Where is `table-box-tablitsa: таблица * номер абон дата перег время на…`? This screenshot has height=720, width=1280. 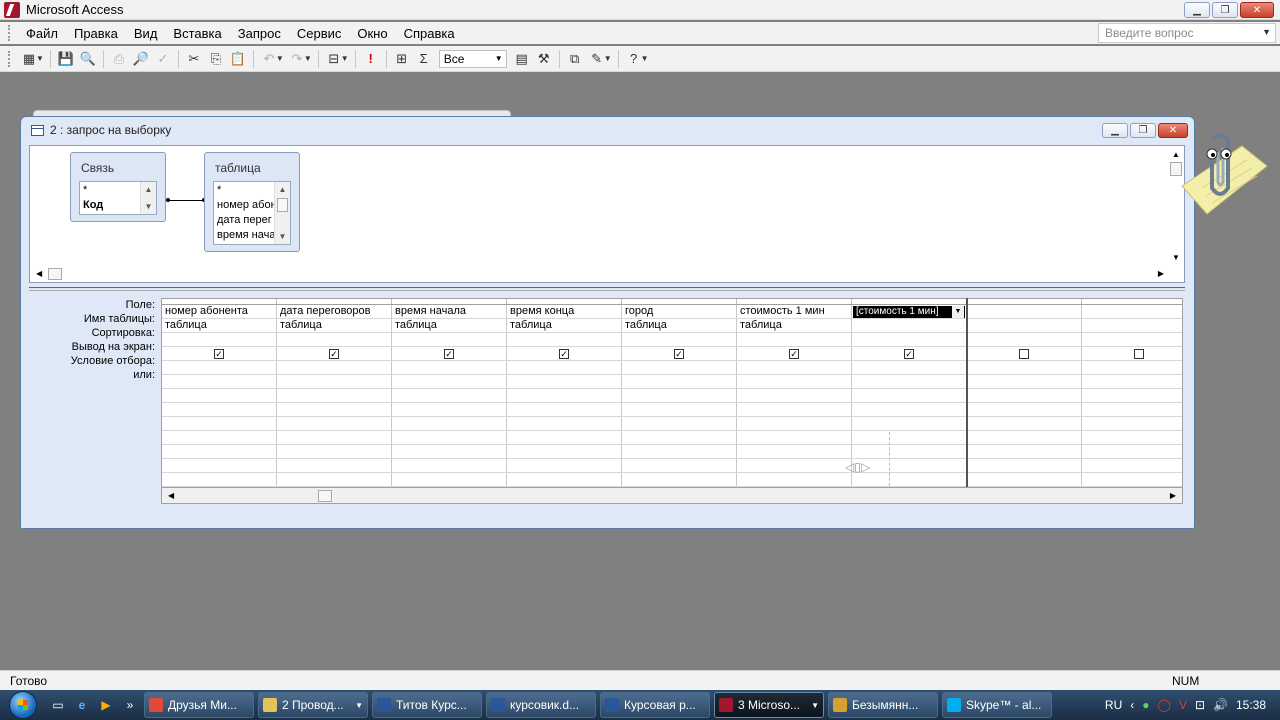 table-box-tablitsa: таблица * номер абон дата перег время на… is located at coordinates (252, 202).